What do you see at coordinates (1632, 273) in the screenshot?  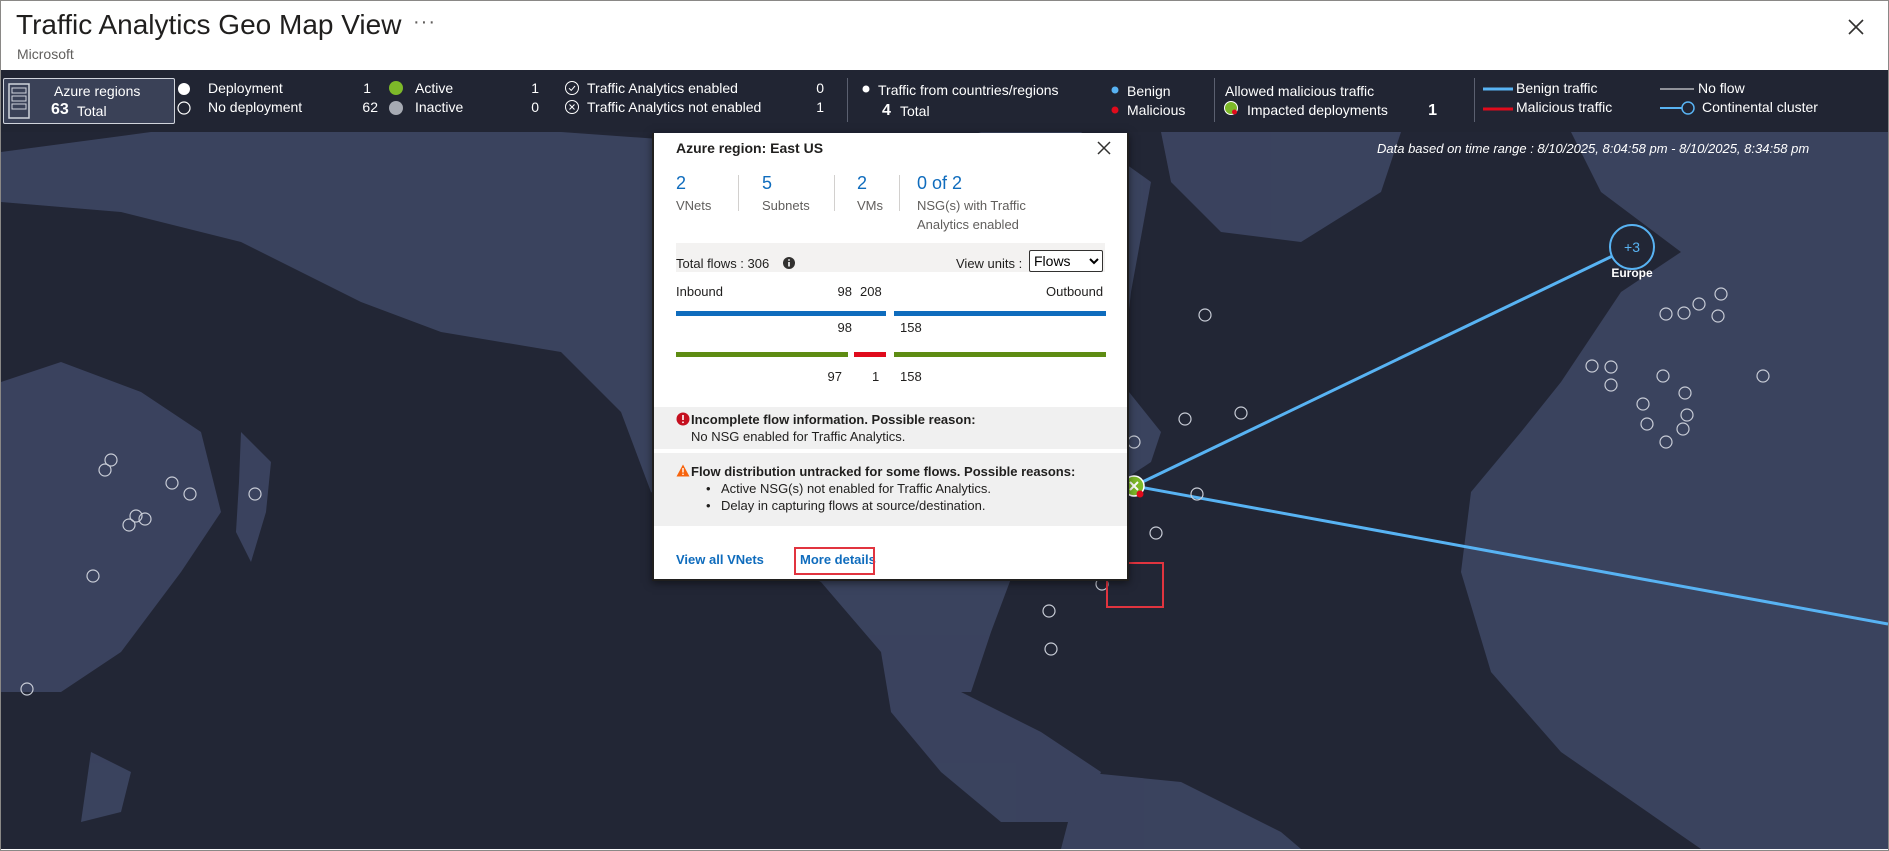 I see `cluster-label-text: Europe` at bounding box center [1632, 273].